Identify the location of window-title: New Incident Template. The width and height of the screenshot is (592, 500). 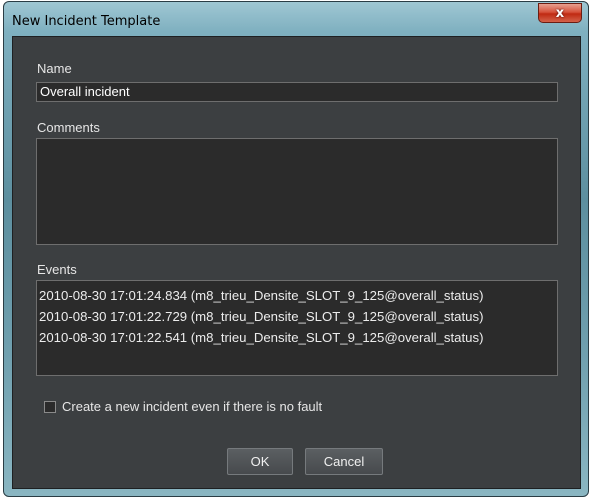
(86, 21).